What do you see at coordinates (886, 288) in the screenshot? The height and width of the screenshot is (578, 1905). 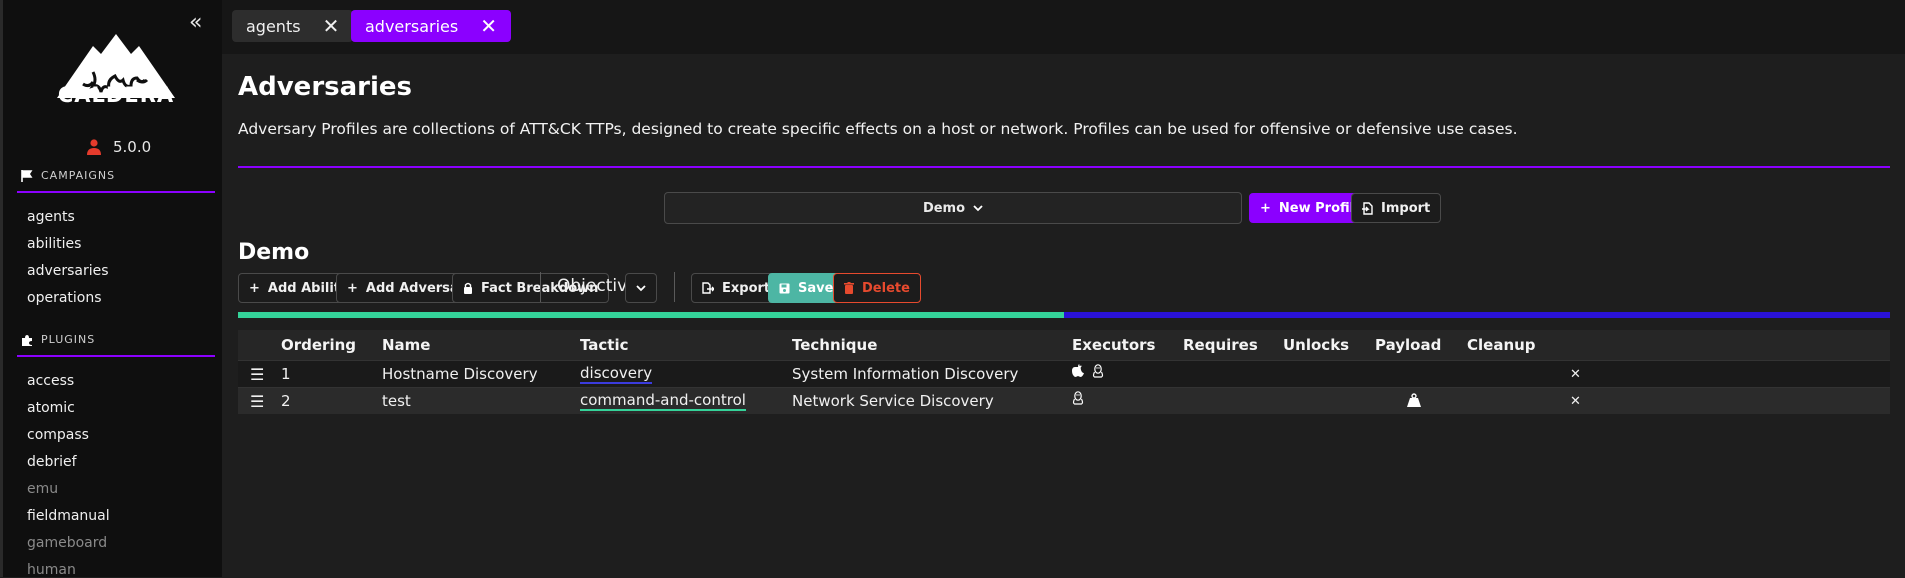 I see `delete-label: Delete` at bounding box center [886, 288].